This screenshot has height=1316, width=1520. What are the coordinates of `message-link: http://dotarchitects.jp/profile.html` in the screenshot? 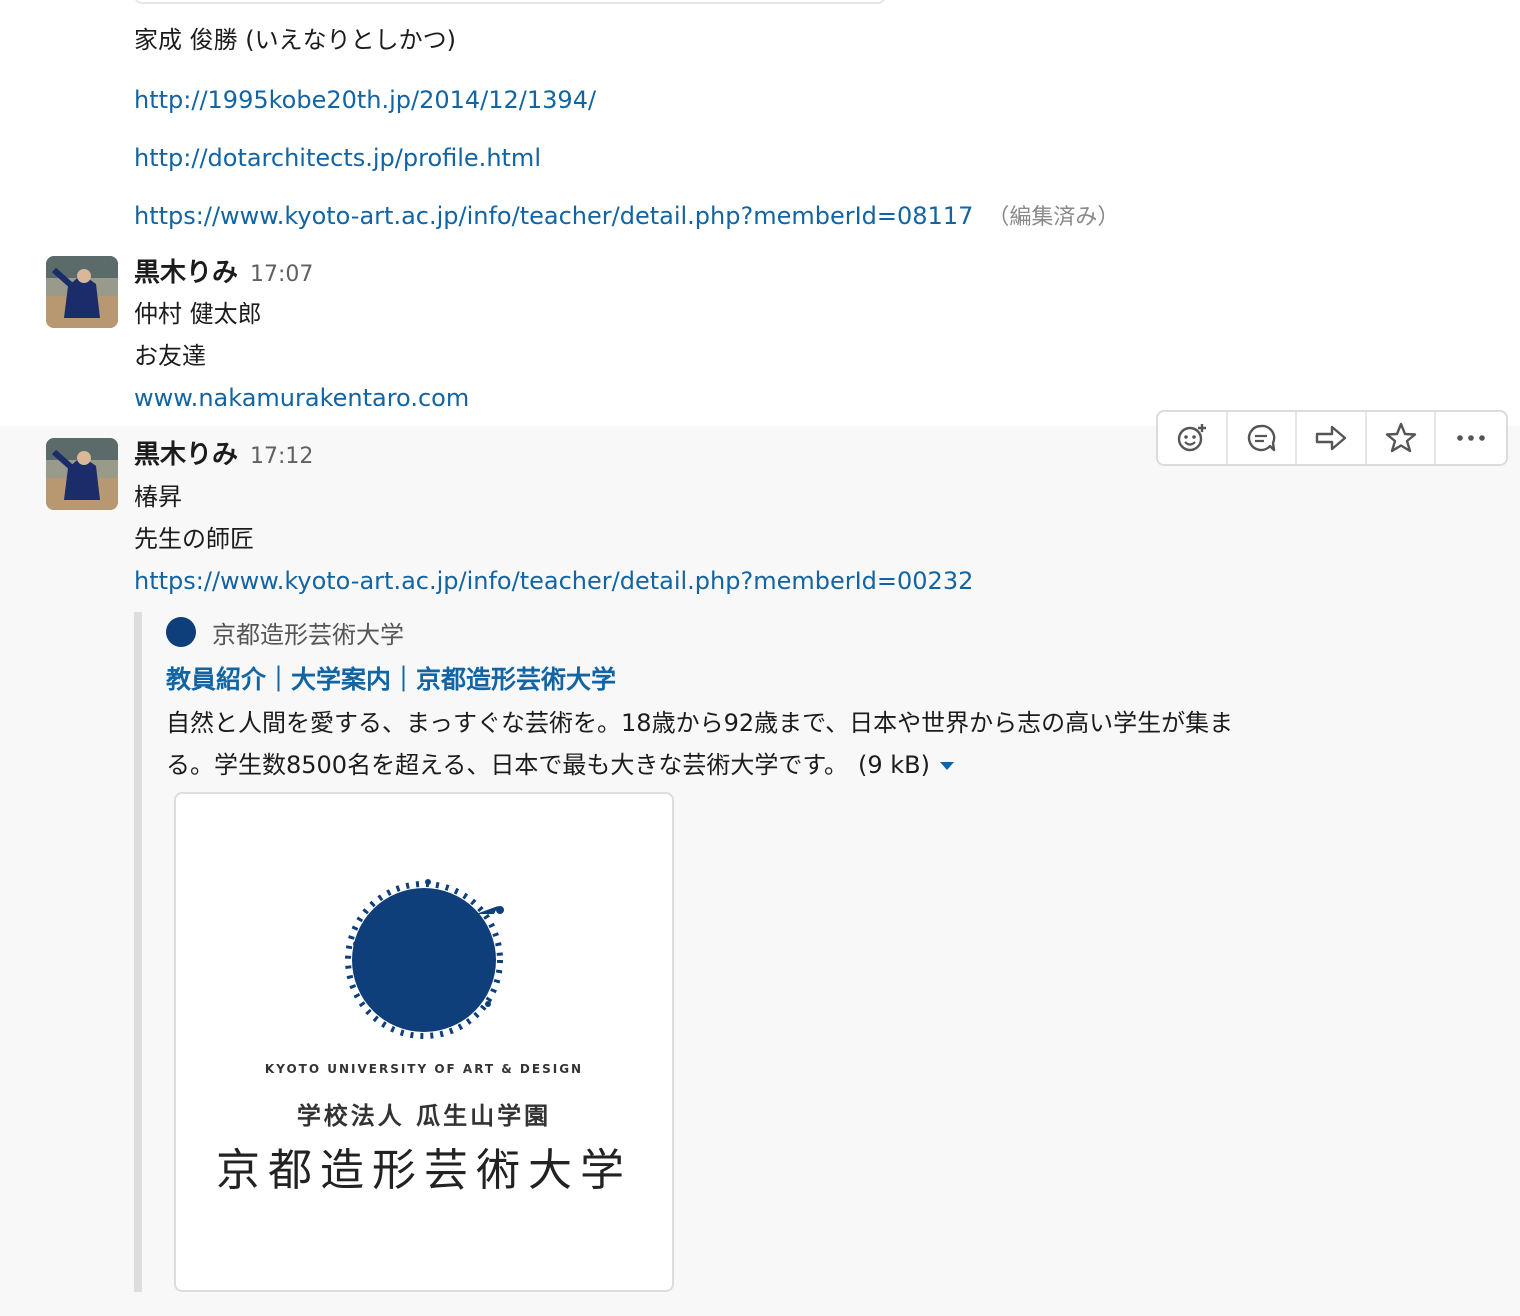 It's located at (337, 158).